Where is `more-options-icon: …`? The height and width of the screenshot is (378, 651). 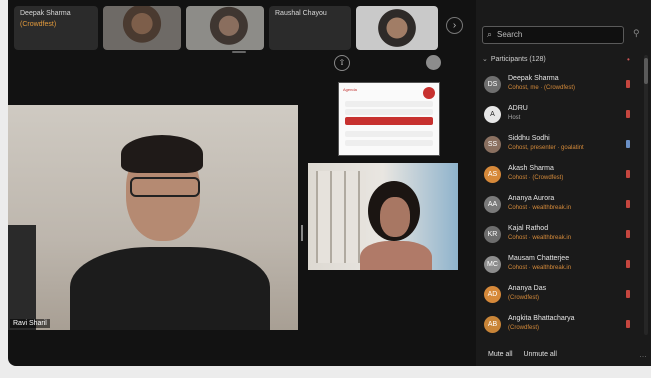
more-options-icon: … is located at coordinates (643, 354).